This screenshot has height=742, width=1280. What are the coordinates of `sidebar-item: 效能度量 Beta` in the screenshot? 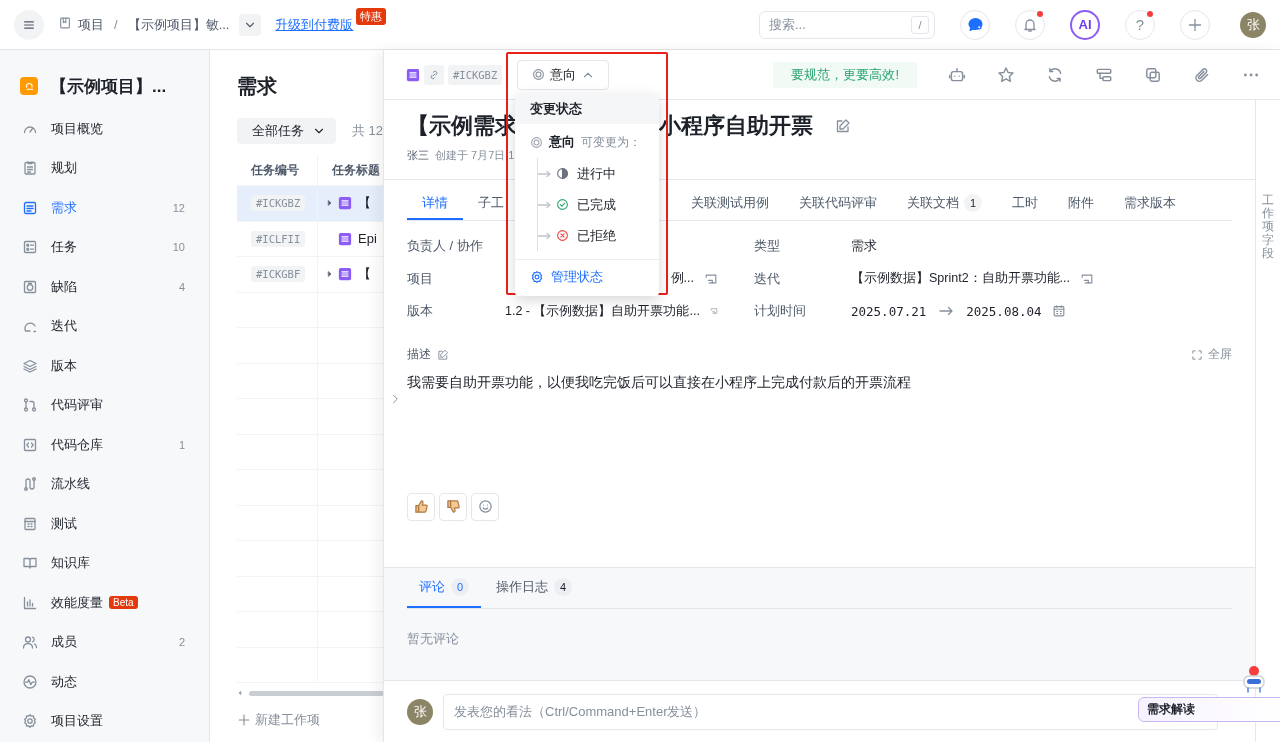 It's located at (104, 603).